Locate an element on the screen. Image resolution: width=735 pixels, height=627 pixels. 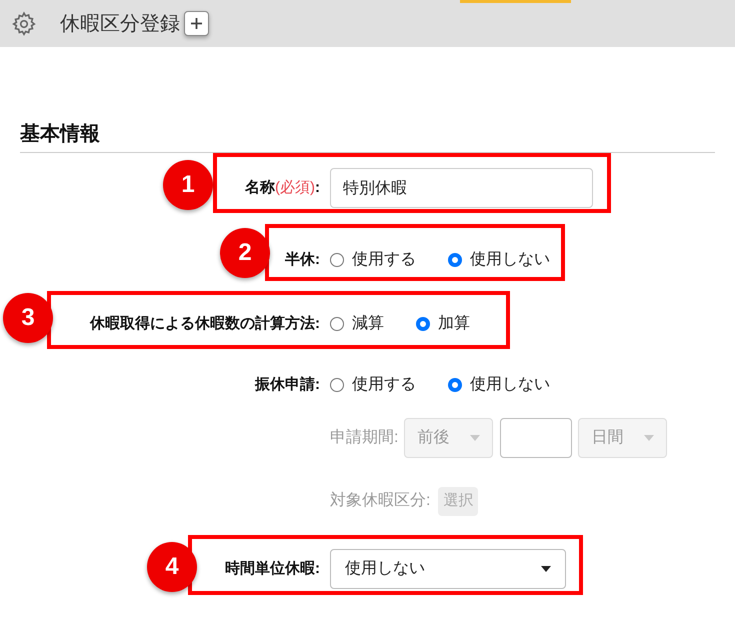
field-label: 申請期間: is located at coordinates (364, 438).